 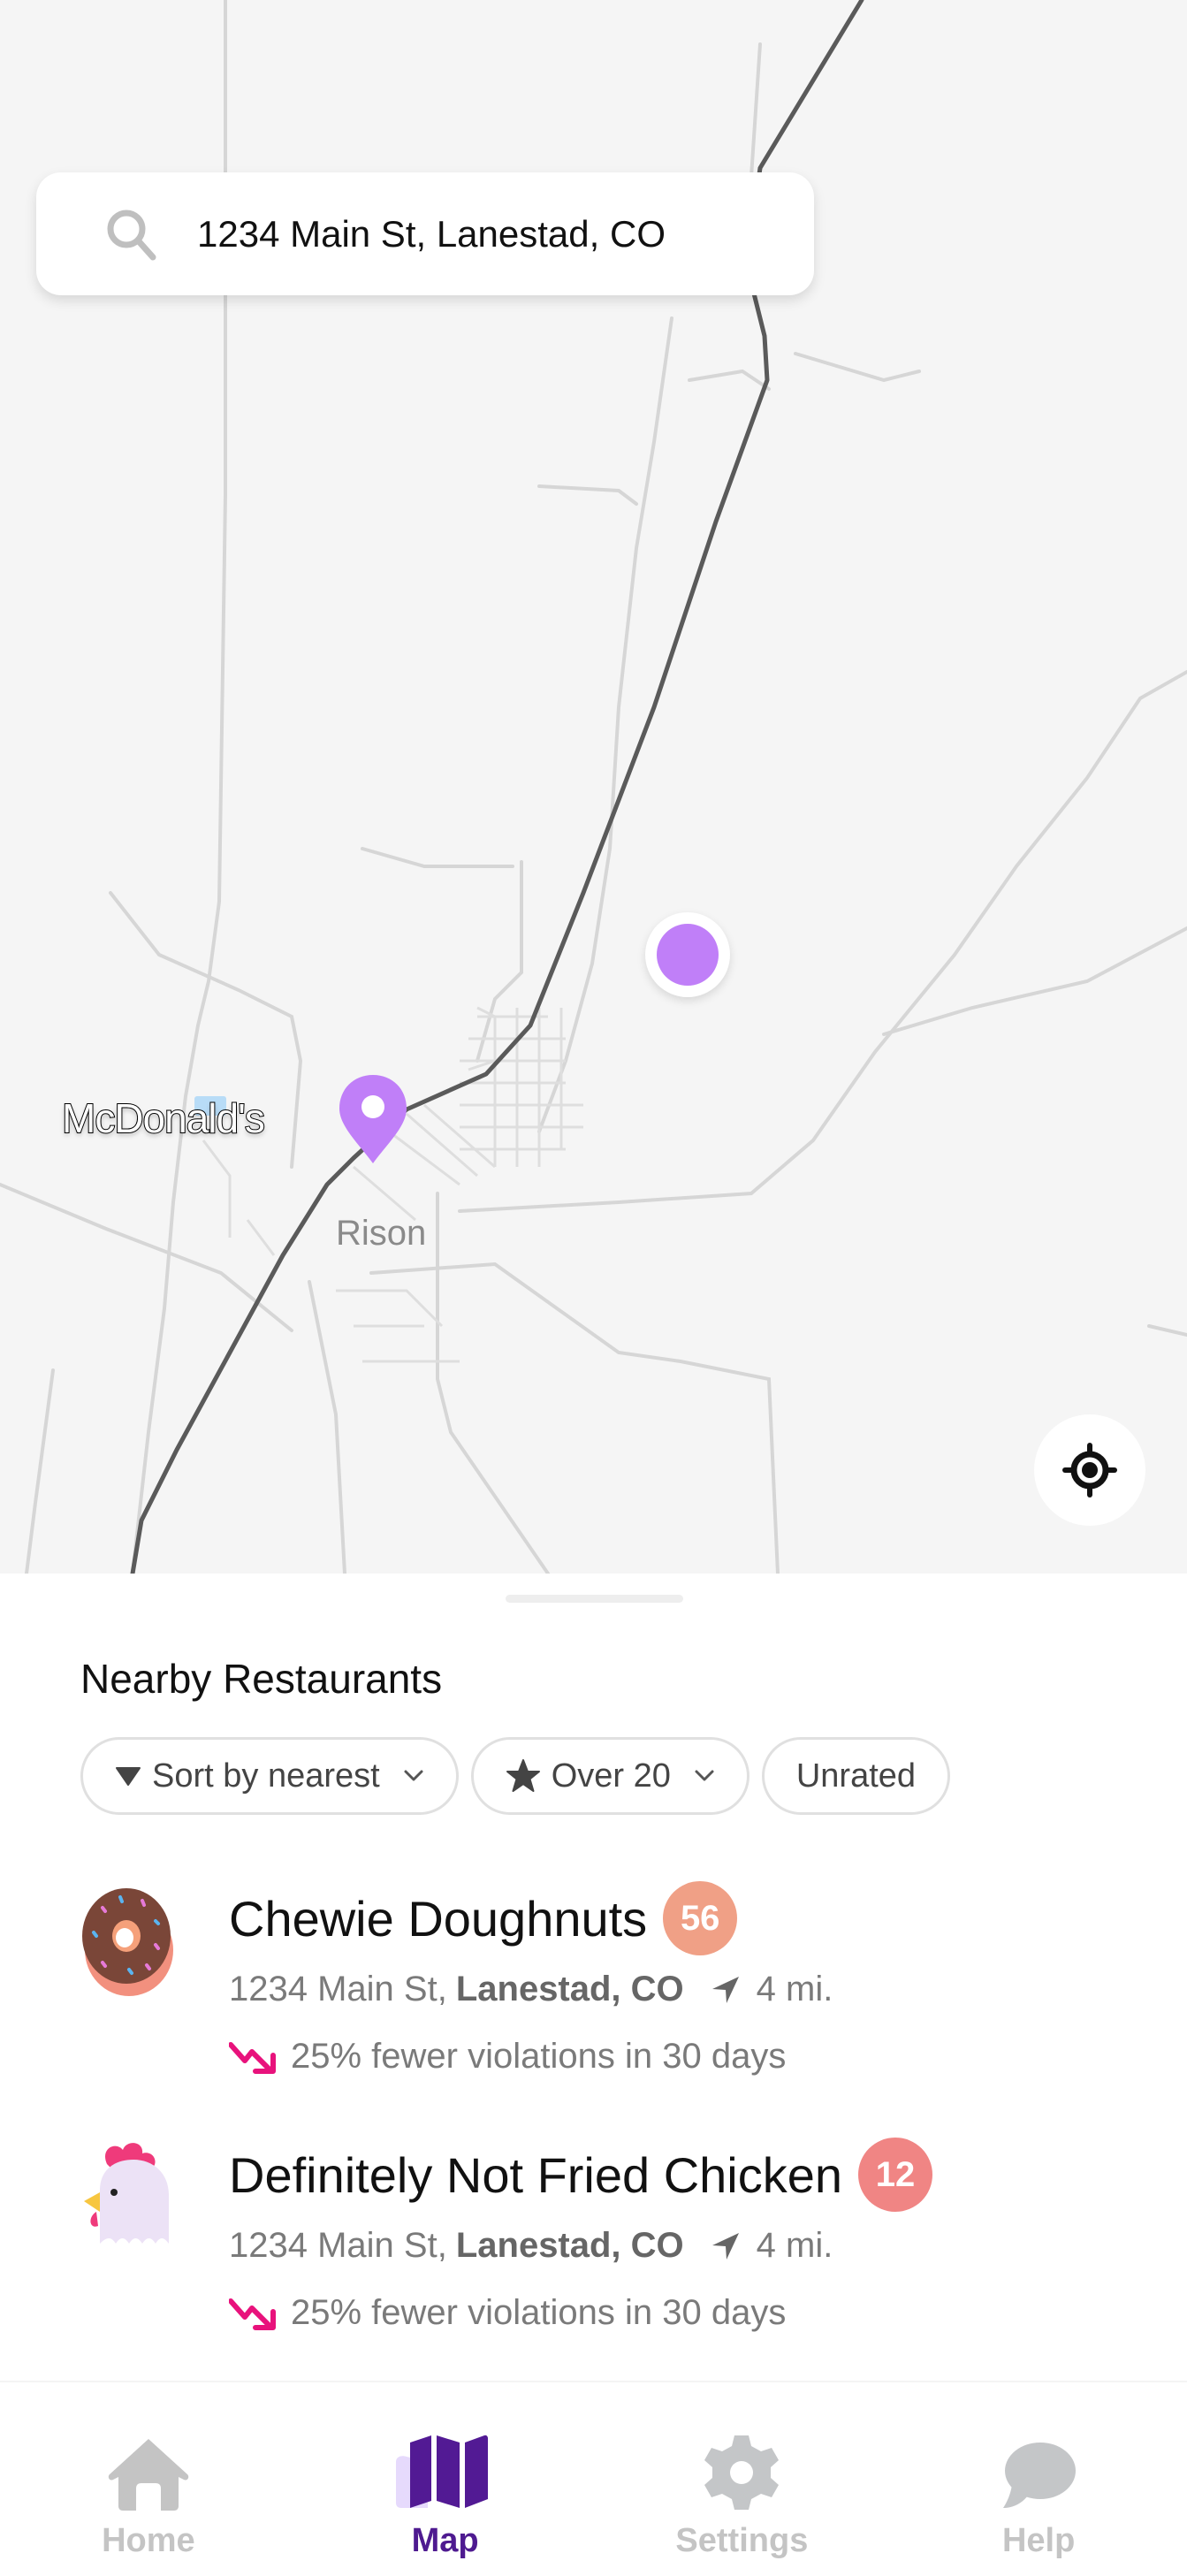 What do you see at coordinates (445, 2540) in the screenshot?
I see `tab-label: Map` at bounding box center [445, 2540].